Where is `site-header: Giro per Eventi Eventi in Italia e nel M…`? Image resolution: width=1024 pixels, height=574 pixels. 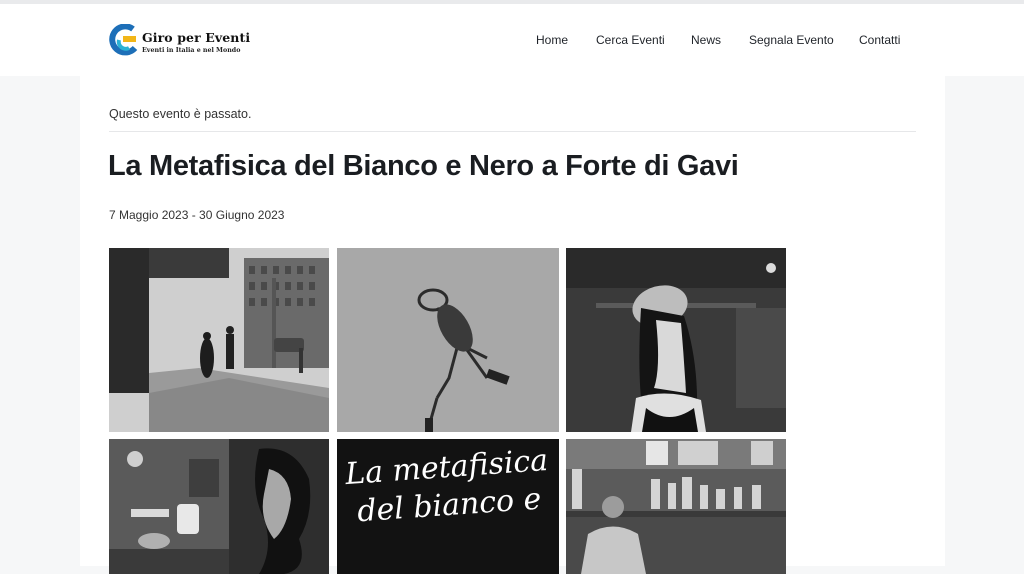
site-header: Giro per Eventi Eventi in Italia e nel M… is located at coordinates (512, 40).